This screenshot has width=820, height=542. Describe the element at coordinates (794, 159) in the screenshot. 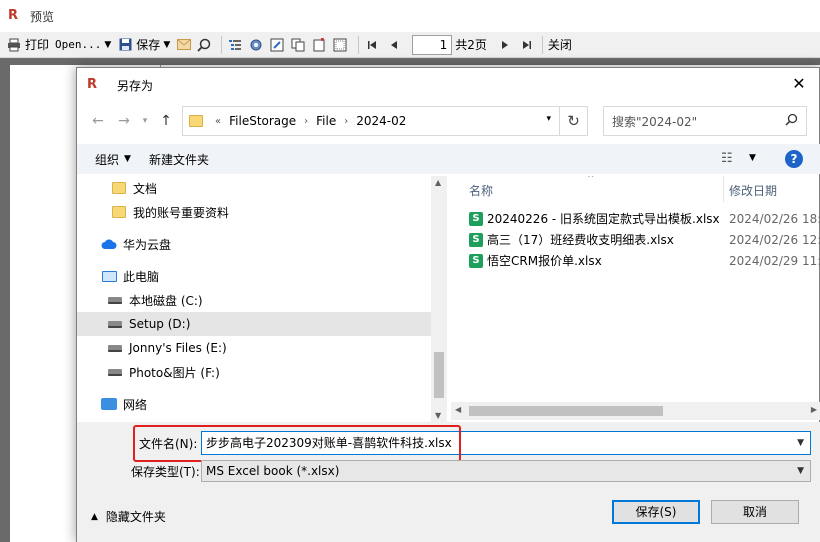

I see `help-icon: ?` at that location.